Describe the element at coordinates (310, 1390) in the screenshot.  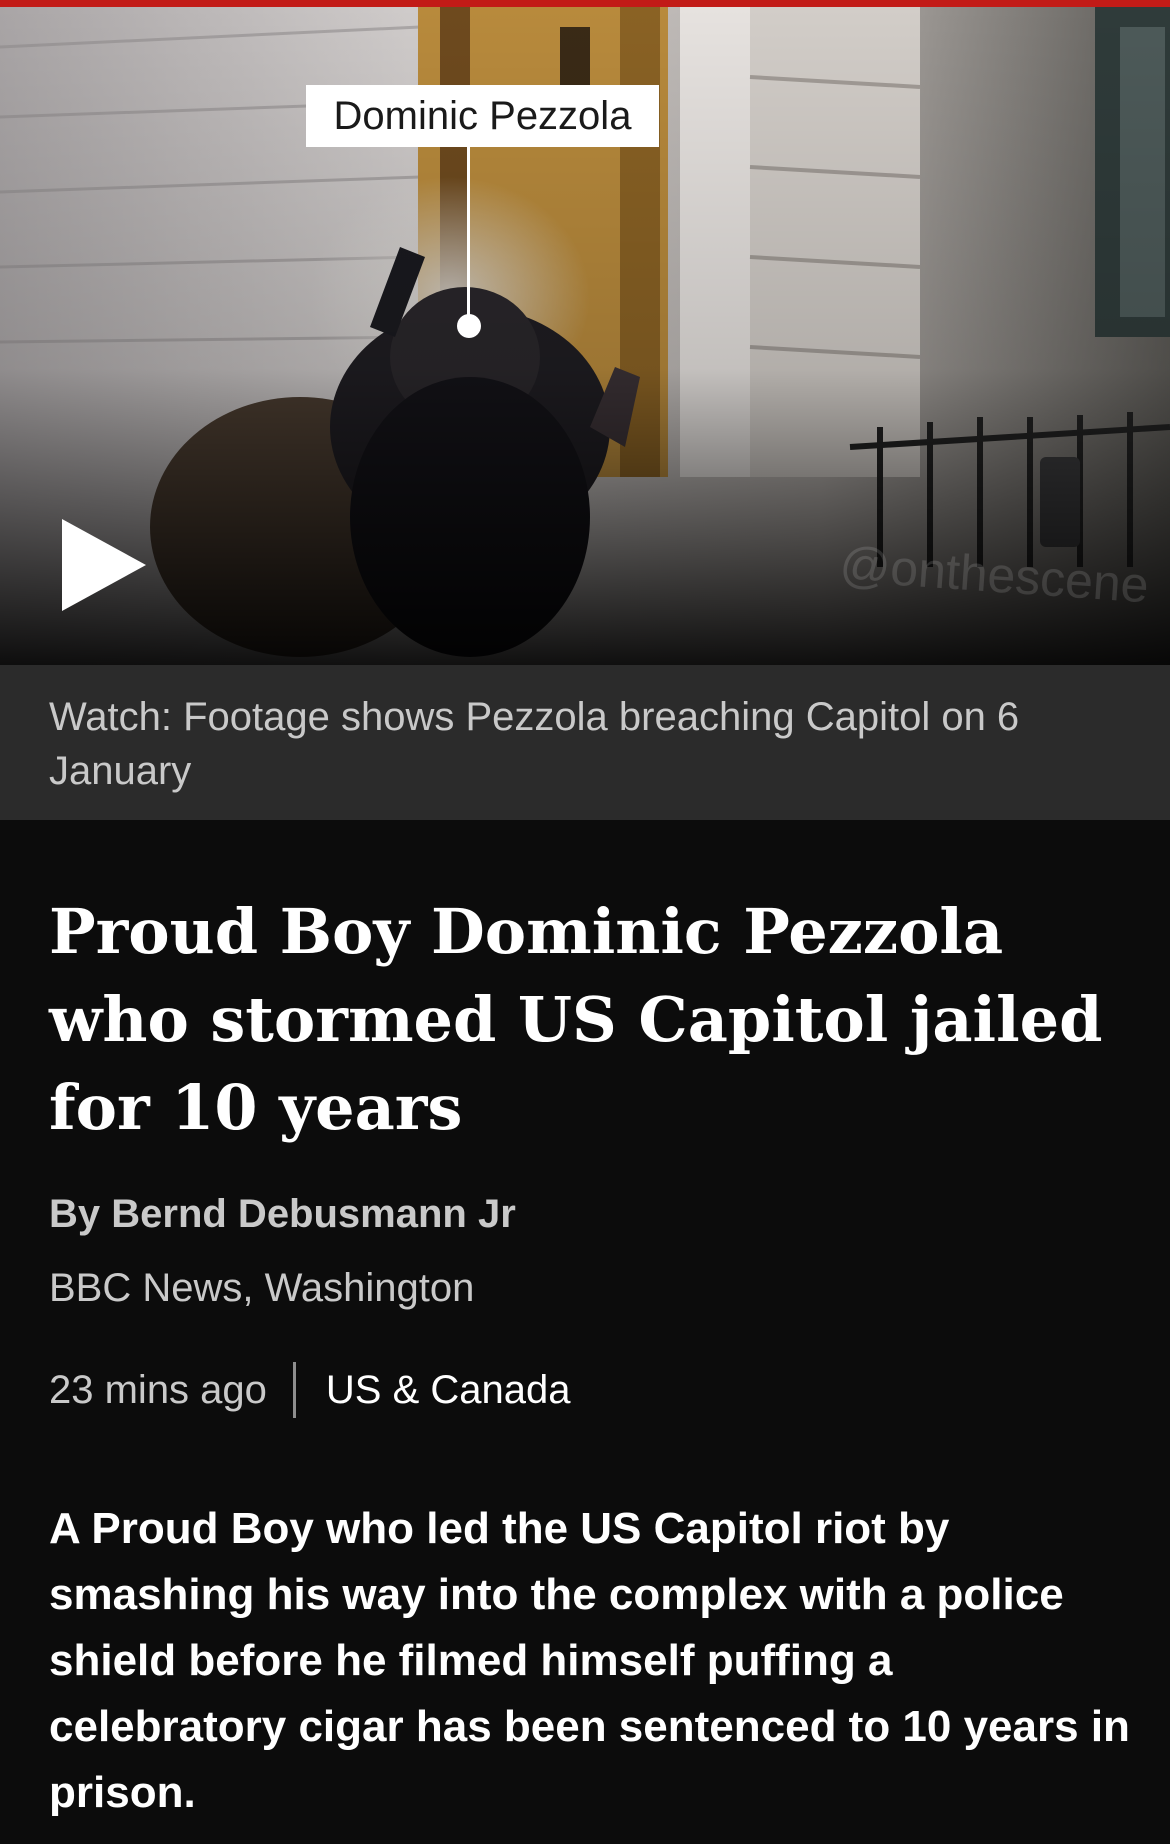
I see `article-meta: 23 mins ago US & Canada` at that location.